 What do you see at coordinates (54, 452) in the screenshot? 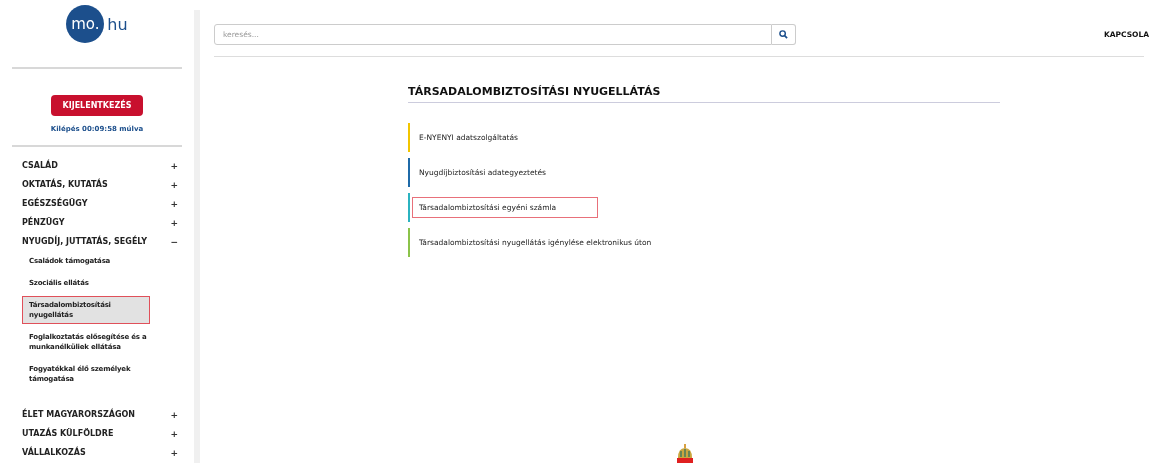
I see `menu-category: VÁLLALKOZÁS` at bounding box center [54, 452].